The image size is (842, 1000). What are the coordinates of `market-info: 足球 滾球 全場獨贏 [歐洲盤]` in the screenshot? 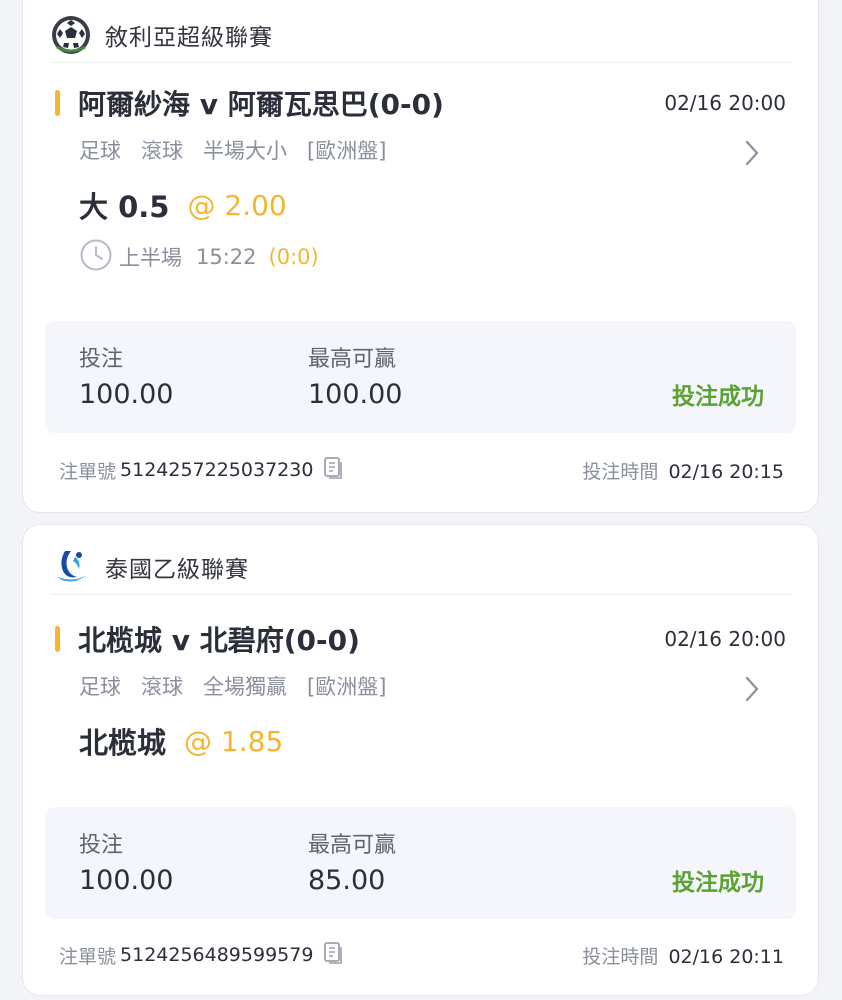 It's located at (433, 686).